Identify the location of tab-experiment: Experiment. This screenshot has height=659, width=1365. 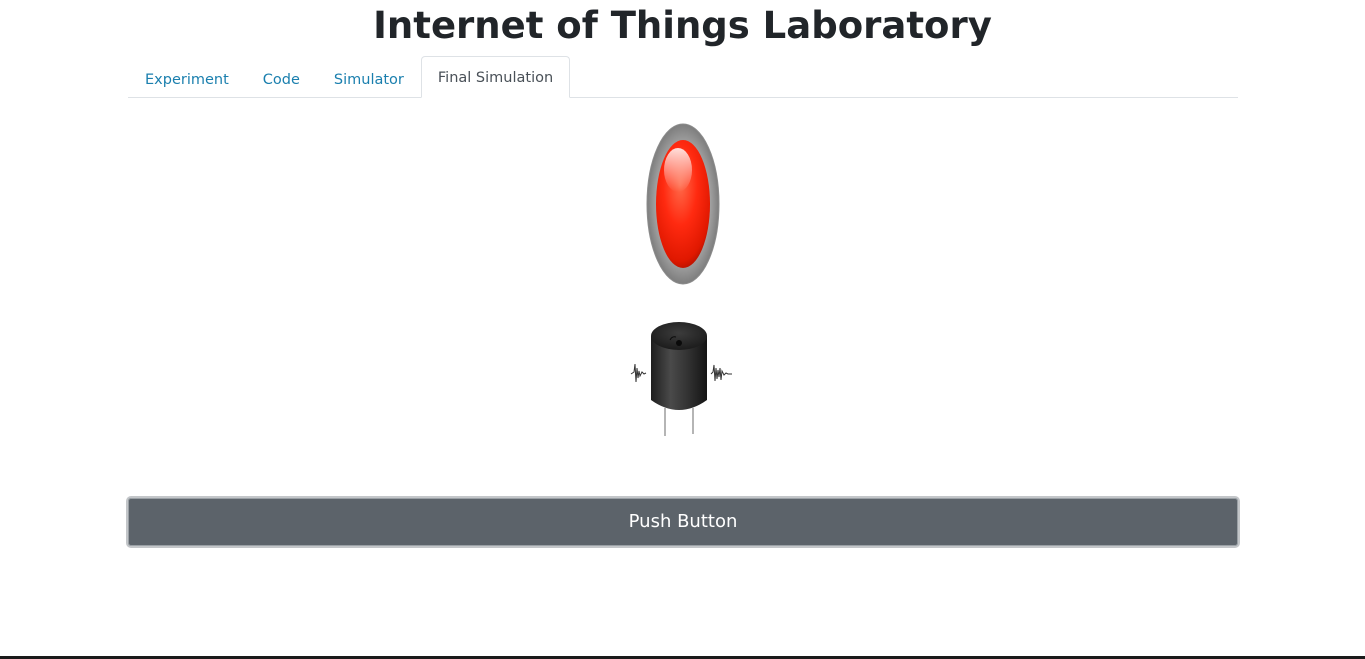
(187, 78).